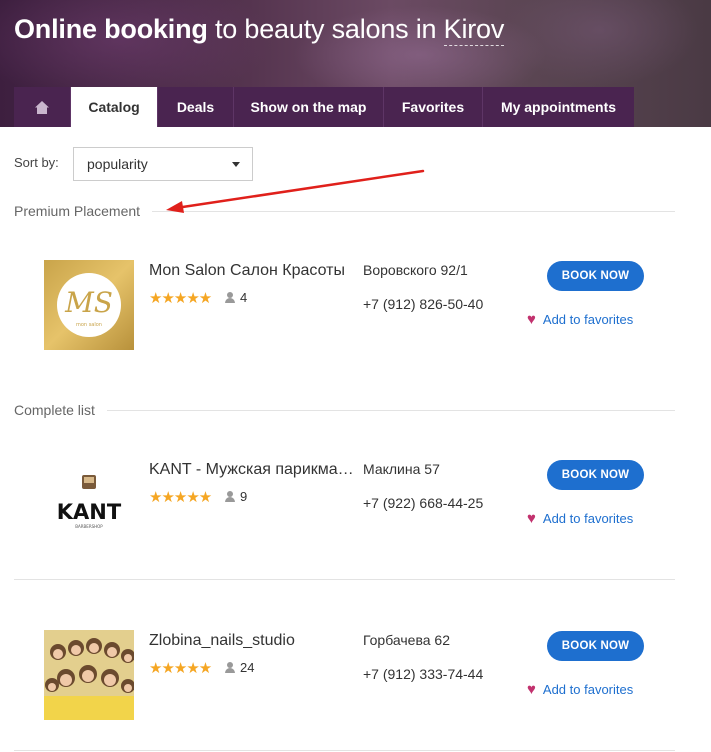 The image size is (711, 752). Describe the element at coordinates (251, 271) in the screenshot. I see `salon-name: Mon Salon Салон Красоты` at that location.